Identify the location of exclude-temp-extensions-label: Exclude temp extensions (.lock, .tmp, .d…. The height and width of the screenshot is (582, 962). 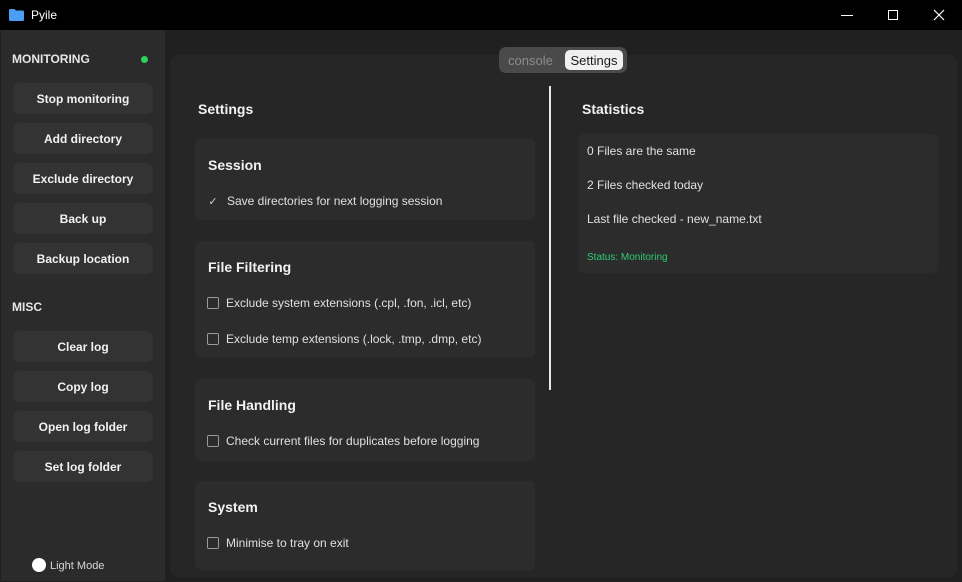
(354, 339).